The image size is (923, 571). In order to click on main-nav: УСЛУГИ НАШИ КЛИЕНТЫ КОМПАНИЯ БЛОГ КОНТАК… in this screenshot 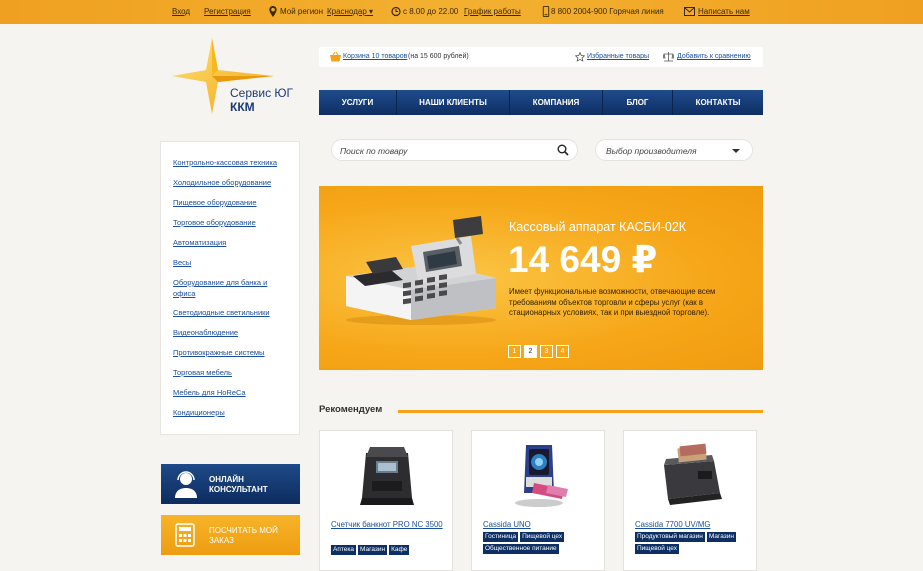, I will do `click(541, 102)`.